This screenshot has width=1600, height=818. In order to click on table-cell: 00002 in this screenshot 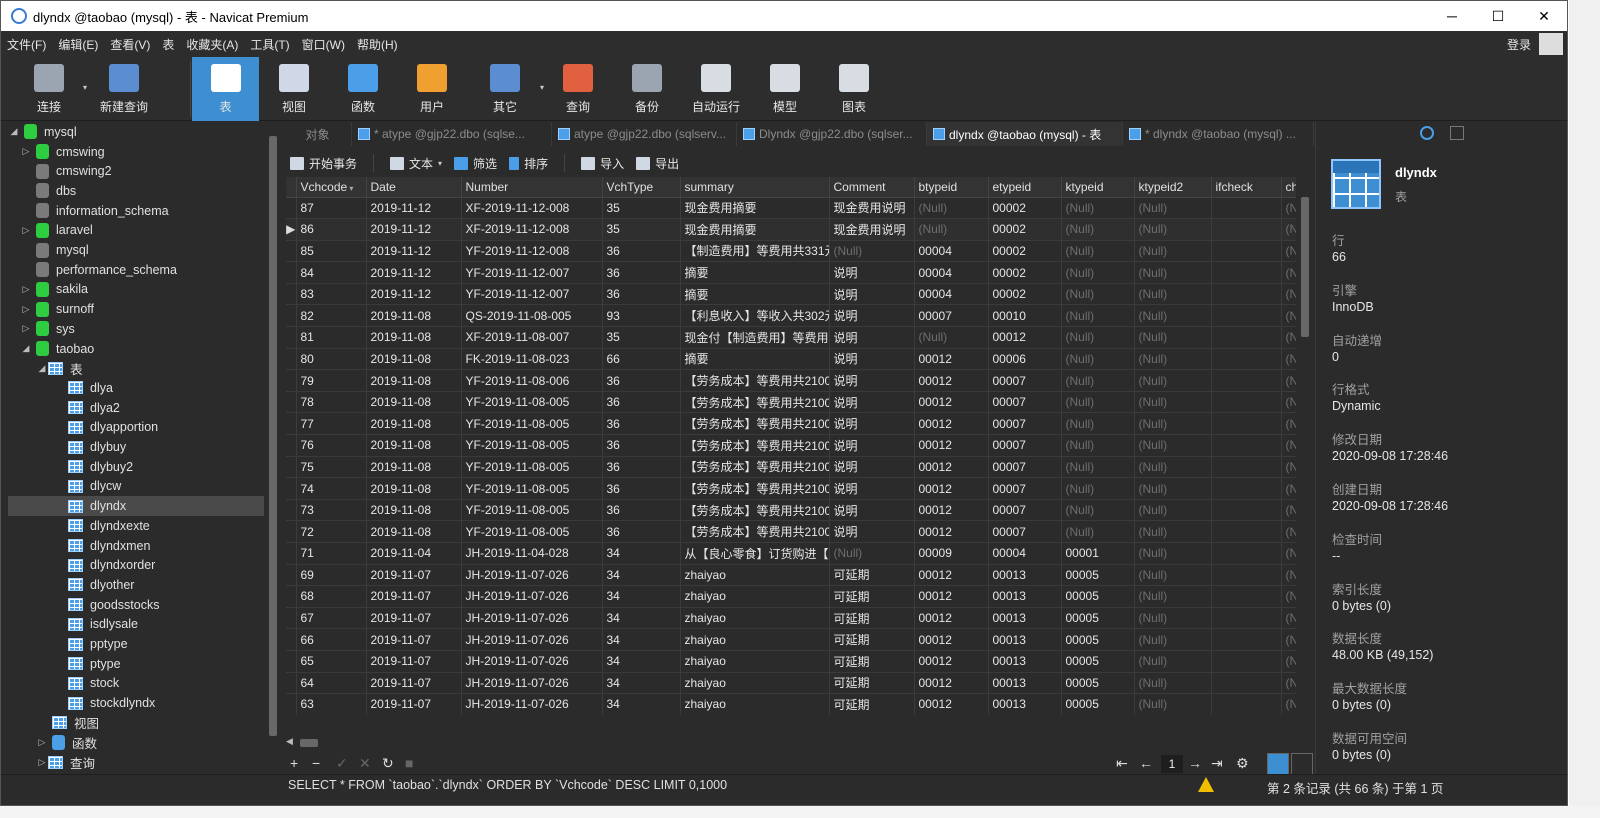, I will do `click(1025, 229)`.